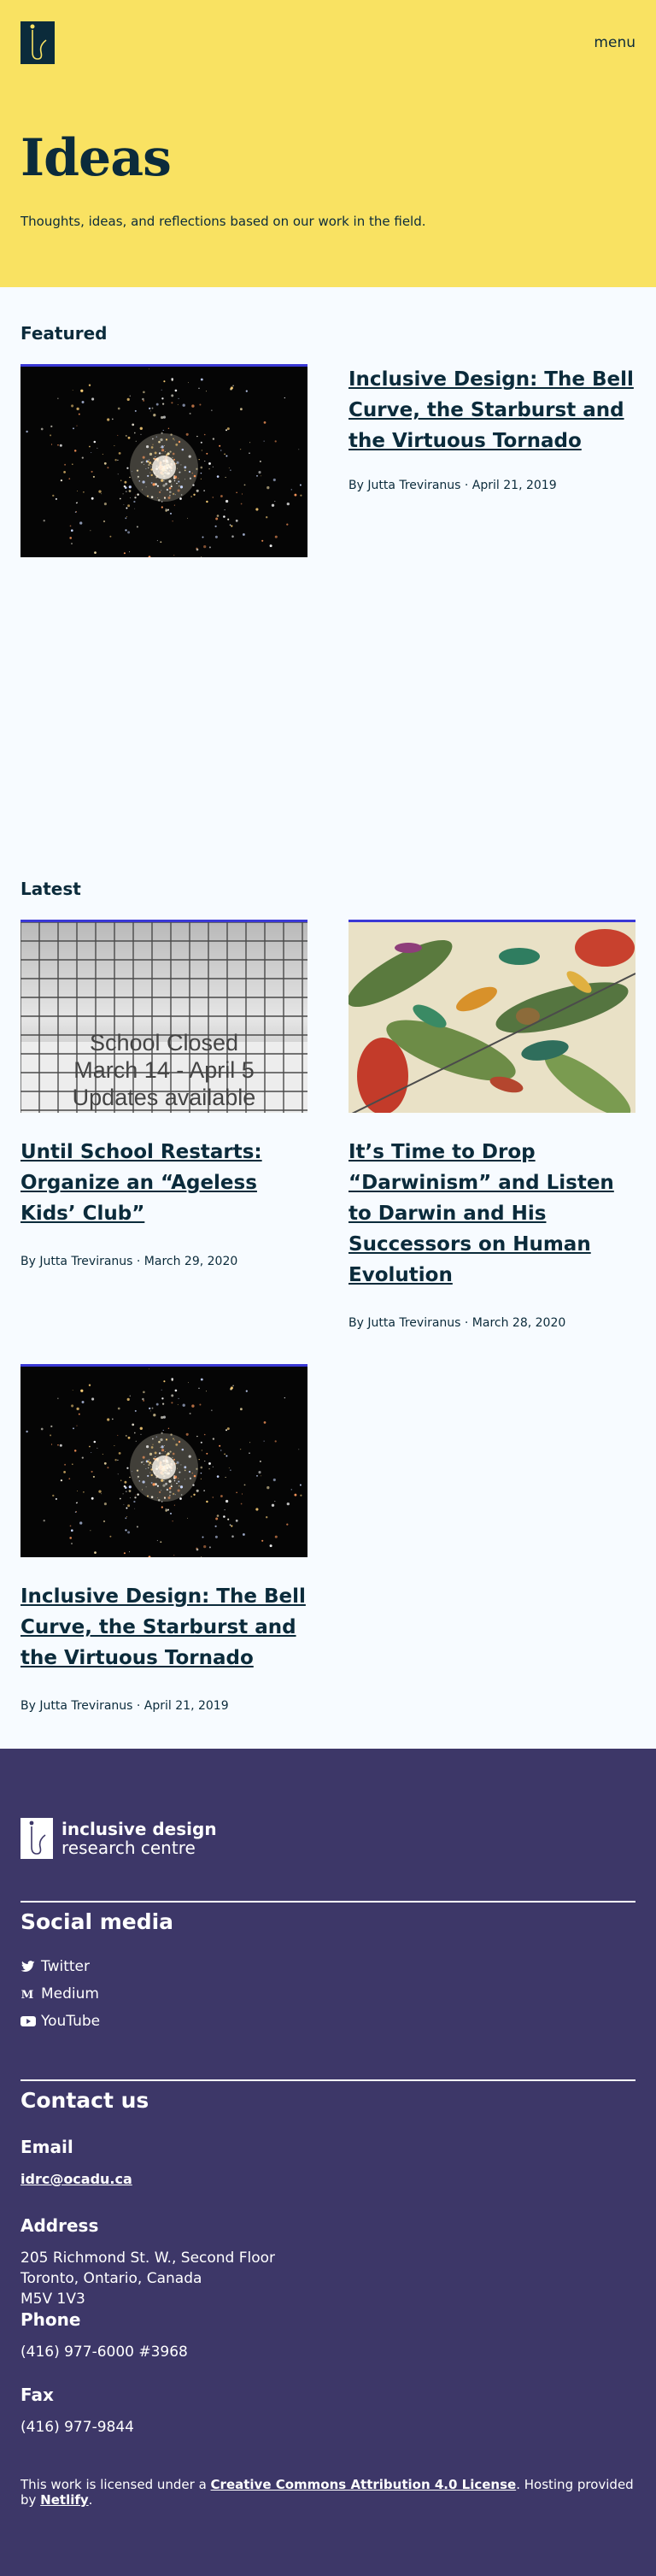 This screenshot has height=2576, width=656. Describe the element at coordinates (65, 1966) in the screenshot. I see `social-label: Twitter` at that location.